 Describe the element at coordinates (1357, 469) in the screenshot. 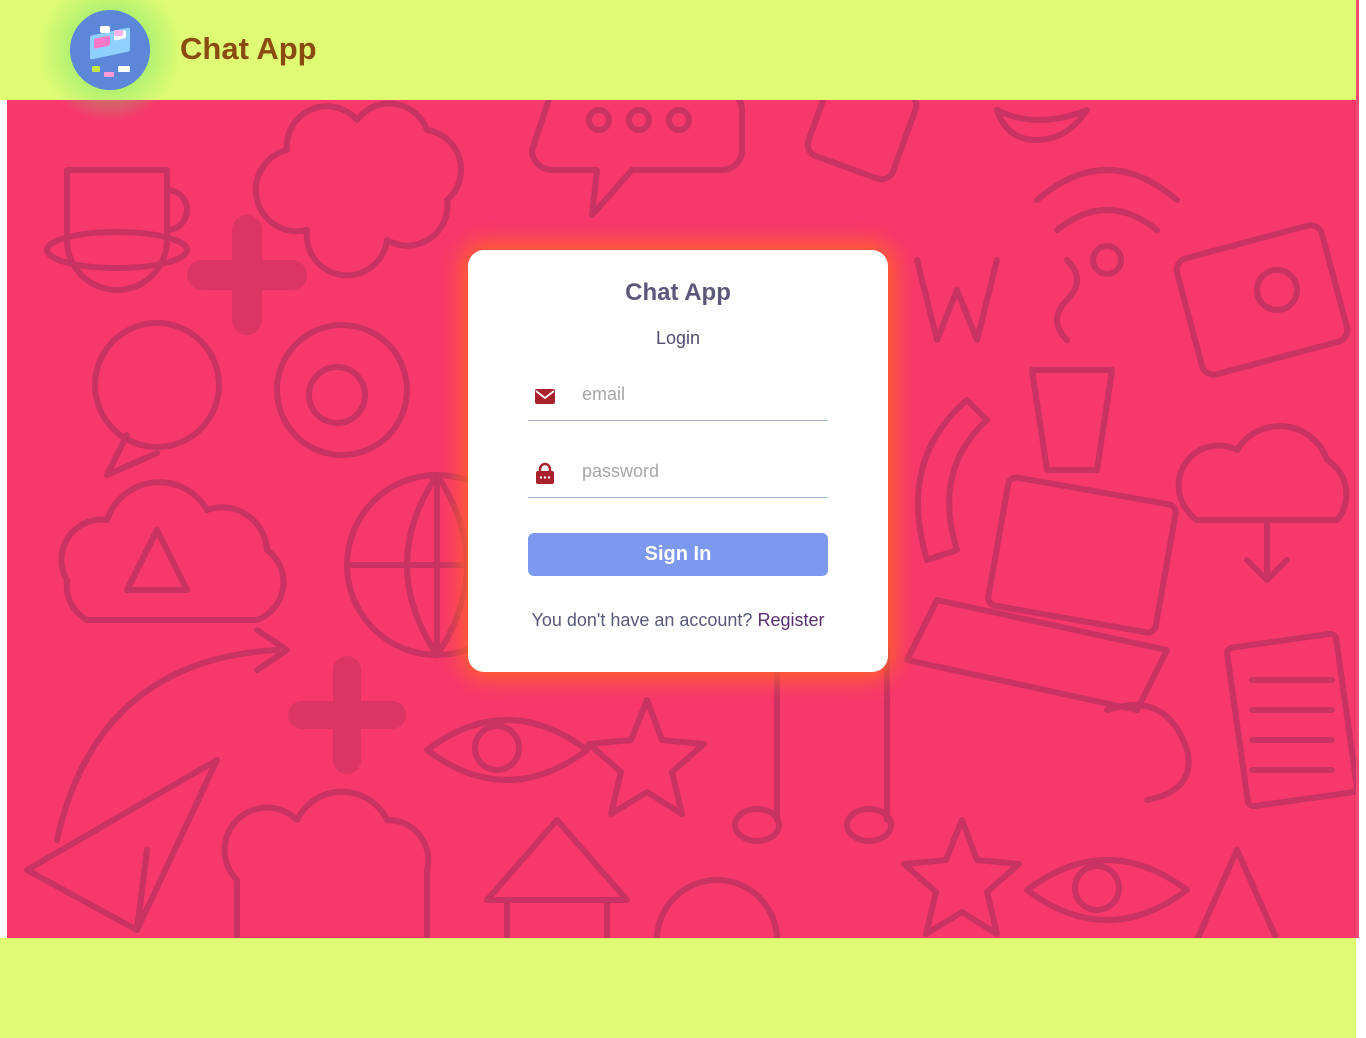

I see `right-edge-strip` at that location.